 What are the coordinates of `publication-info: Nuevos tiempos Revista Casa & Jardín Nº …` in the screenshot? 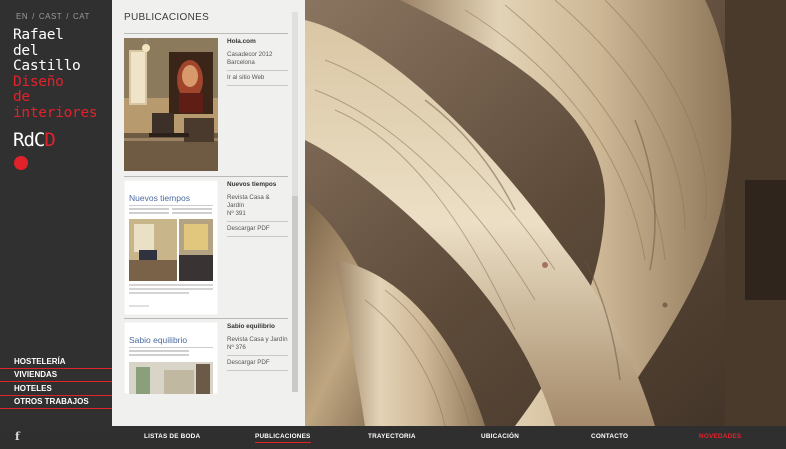 It's located at (257, 209).